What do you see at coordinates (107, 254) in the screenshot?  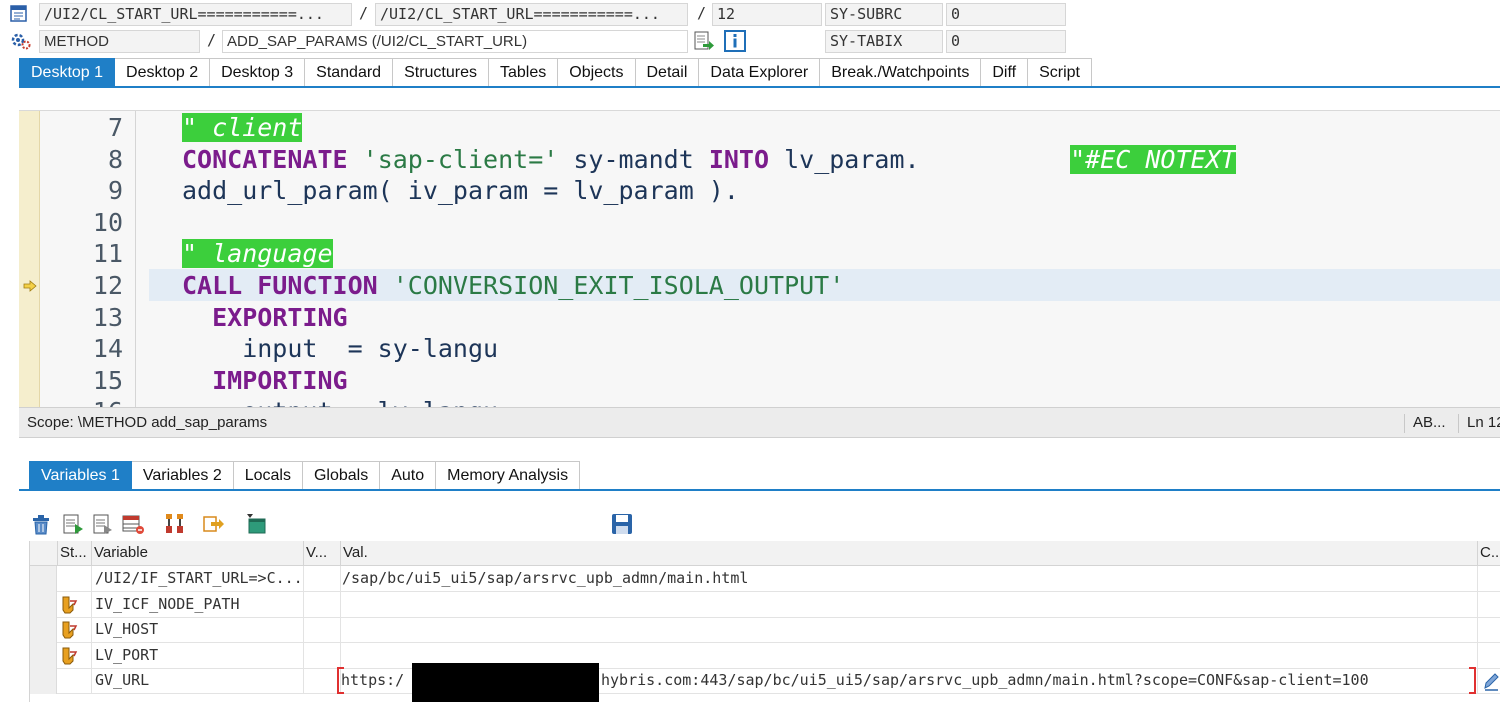 I see `line-number: 11` at bounding box center [107, 254].